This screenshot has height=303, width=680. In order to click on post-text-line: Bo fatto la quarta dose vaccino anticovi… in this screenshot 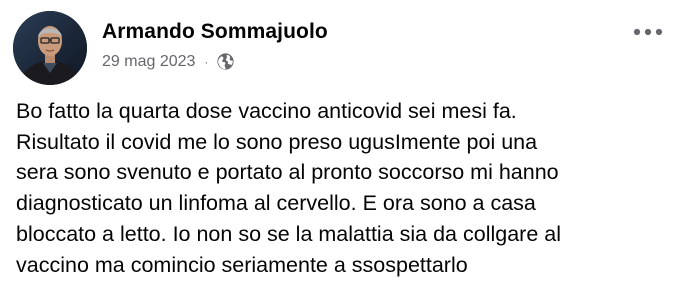, I will do `click(266, 111)`.